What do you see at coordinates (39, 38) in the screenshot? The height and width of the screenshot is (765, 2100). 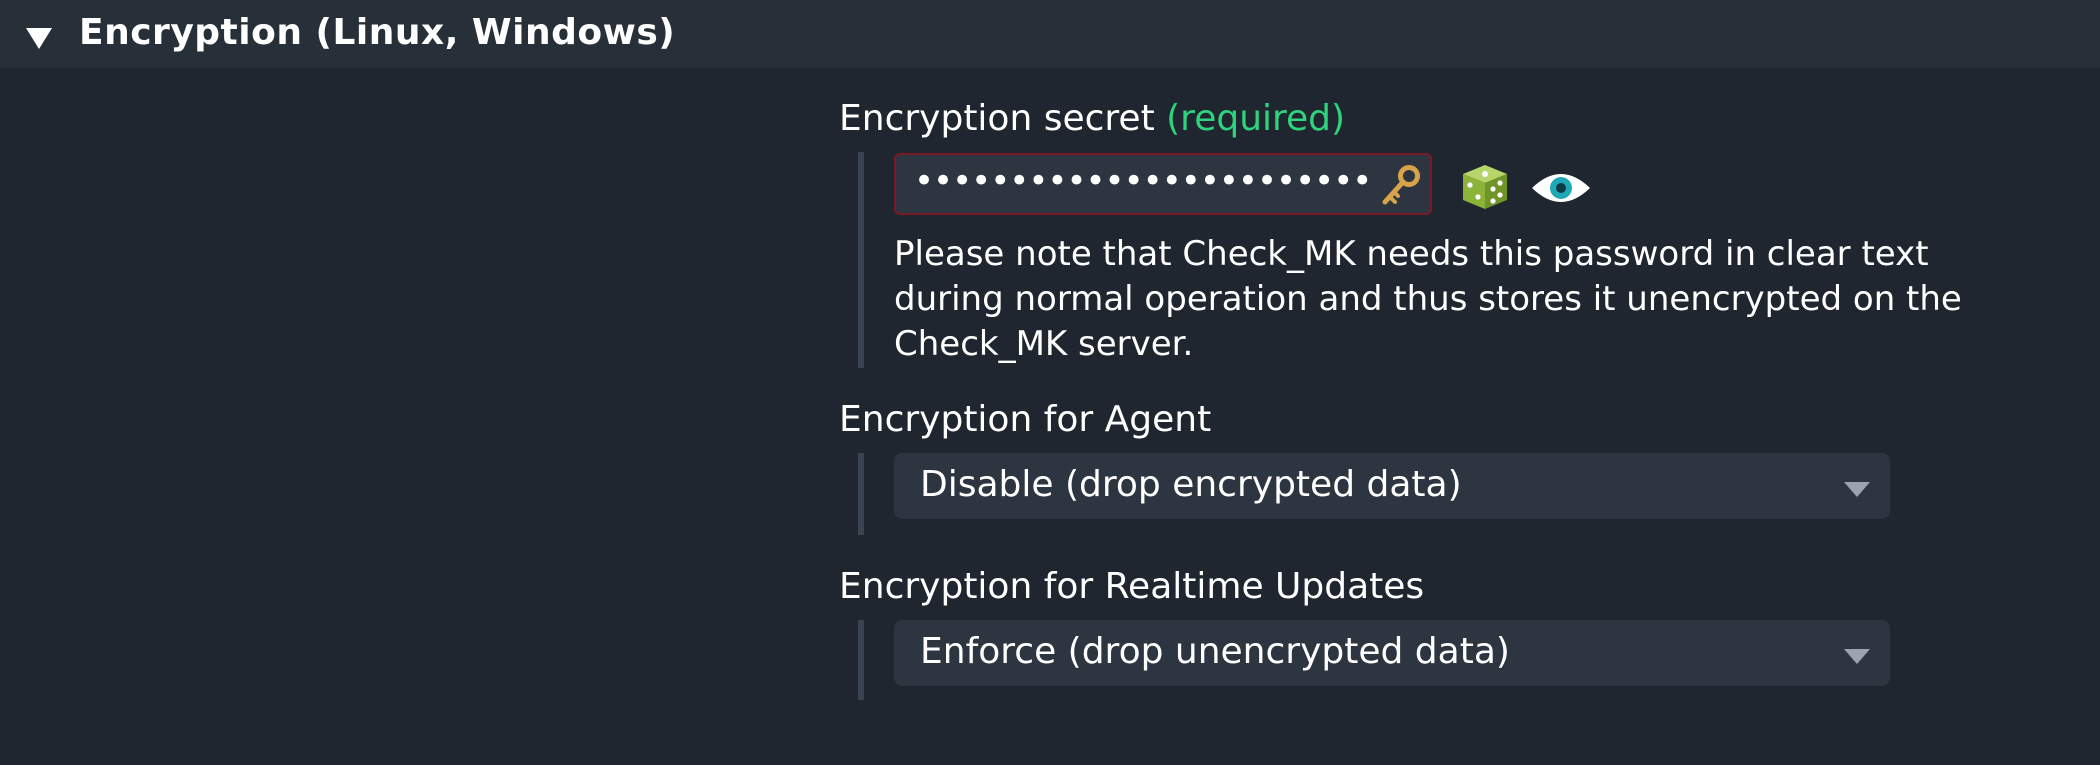 I see `triangle-down-icon` at bounding box center [39, 38].